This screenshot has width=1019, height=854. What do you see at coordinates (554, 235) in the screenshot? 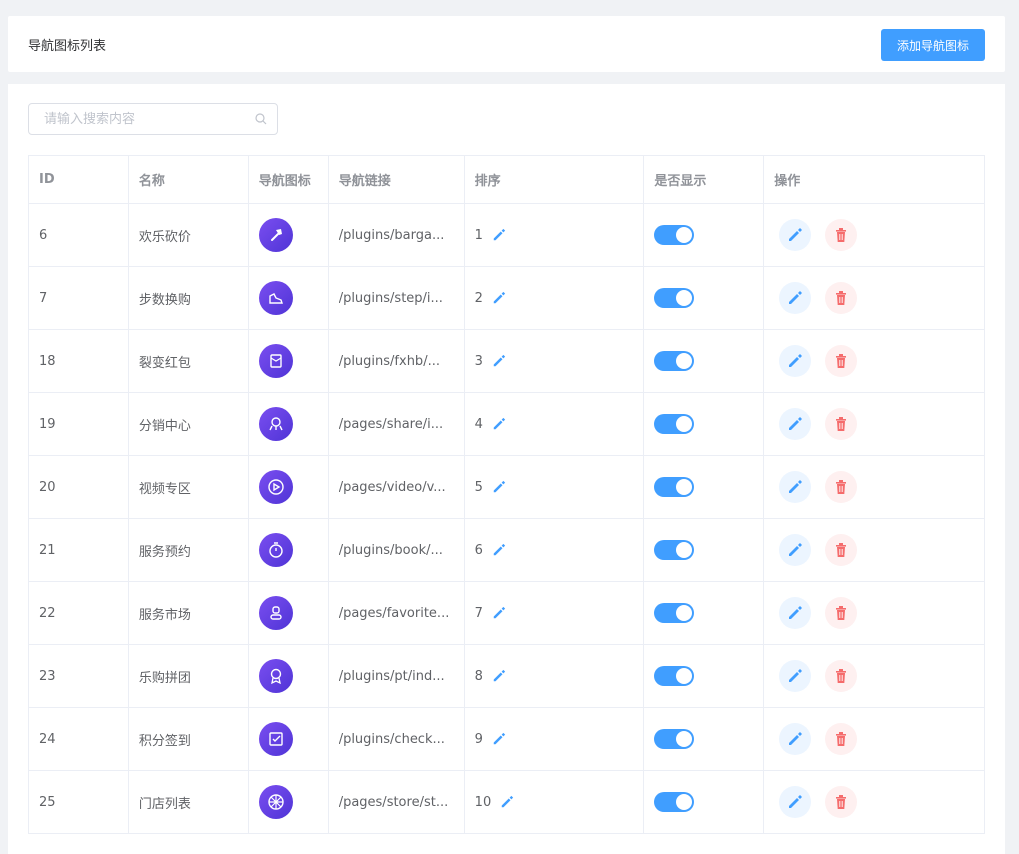
I see `cell-sort: 1` at bounding box center [554, 235].